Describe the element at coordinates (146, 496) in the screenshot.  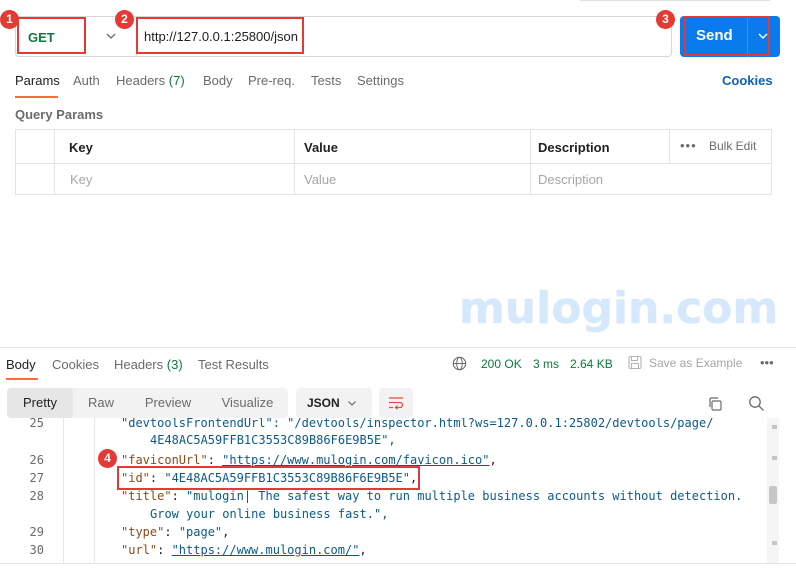
I see `json-key: "title"` at that location.